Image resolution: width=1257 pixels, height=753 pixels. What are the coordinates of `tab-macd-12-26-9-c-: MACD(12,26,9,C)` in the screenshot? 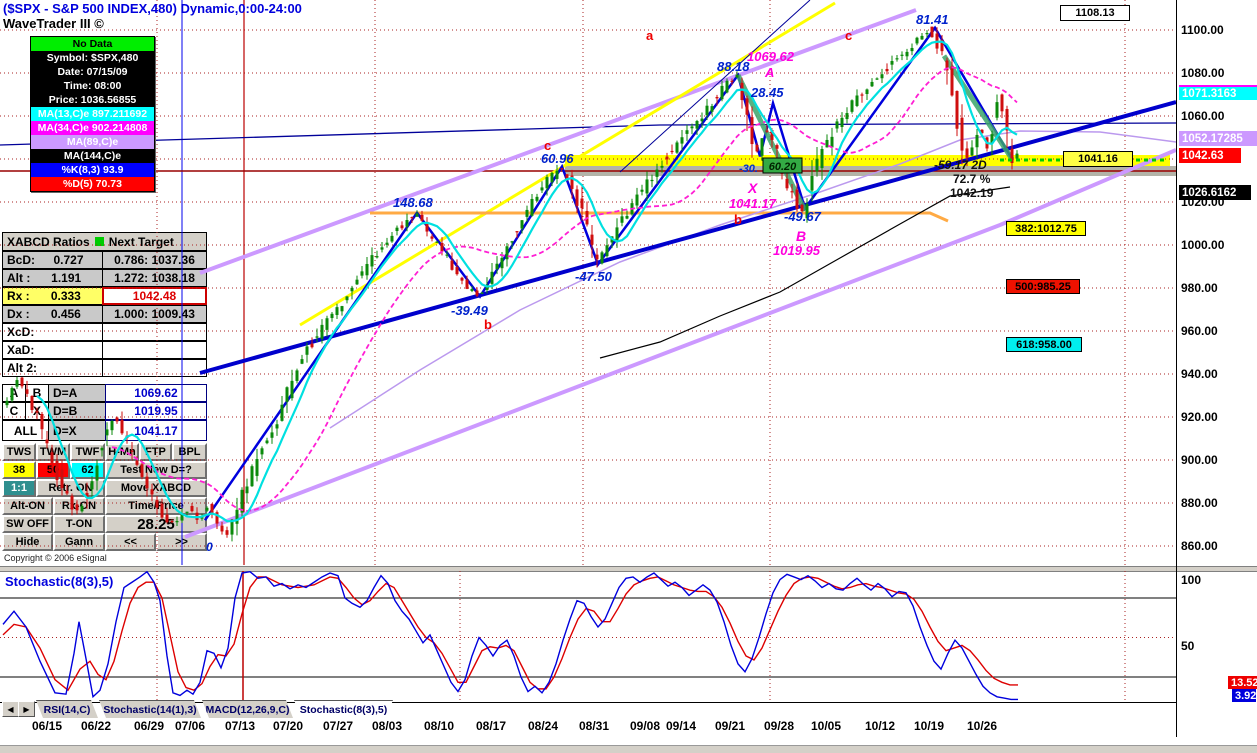 It's located at (247, 709).